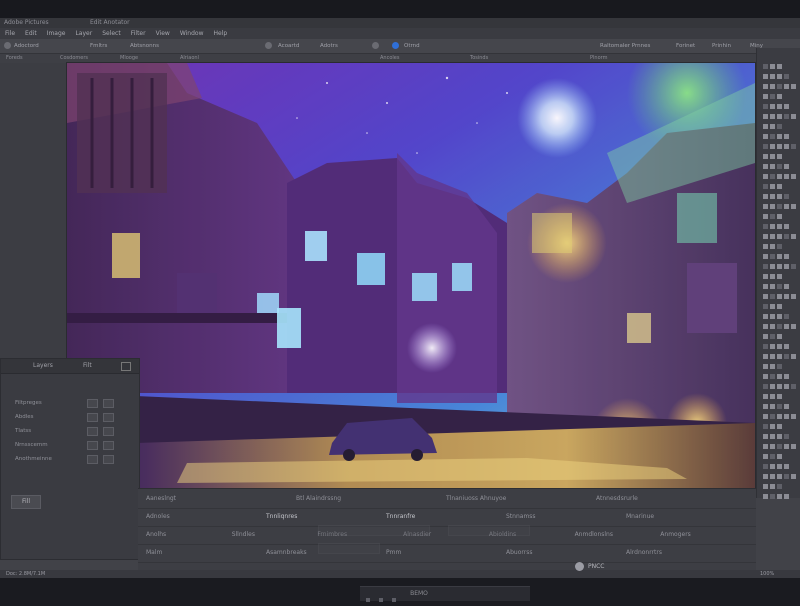 The width and height of the screenshot is (800, 606). I want to click on menu-item-edit: Edit, so click(31, 33).